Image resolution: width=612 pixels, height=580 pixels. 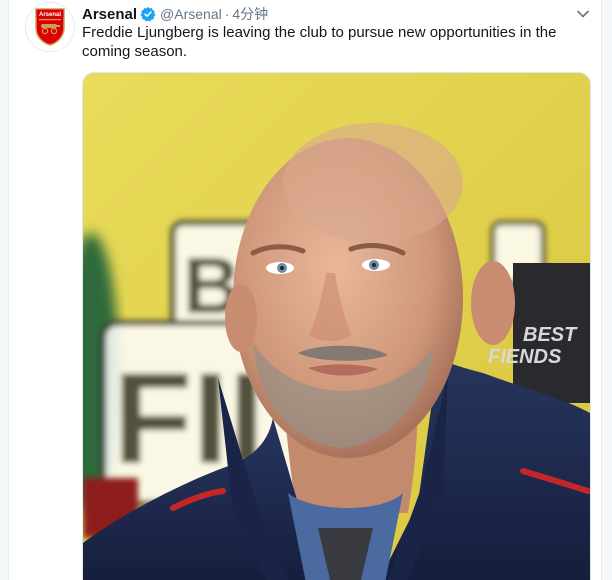 What do you see at coordinates (191, 14) in the screenshot?
I see `handle: @Arsenal` at bounding box center [191, 14].